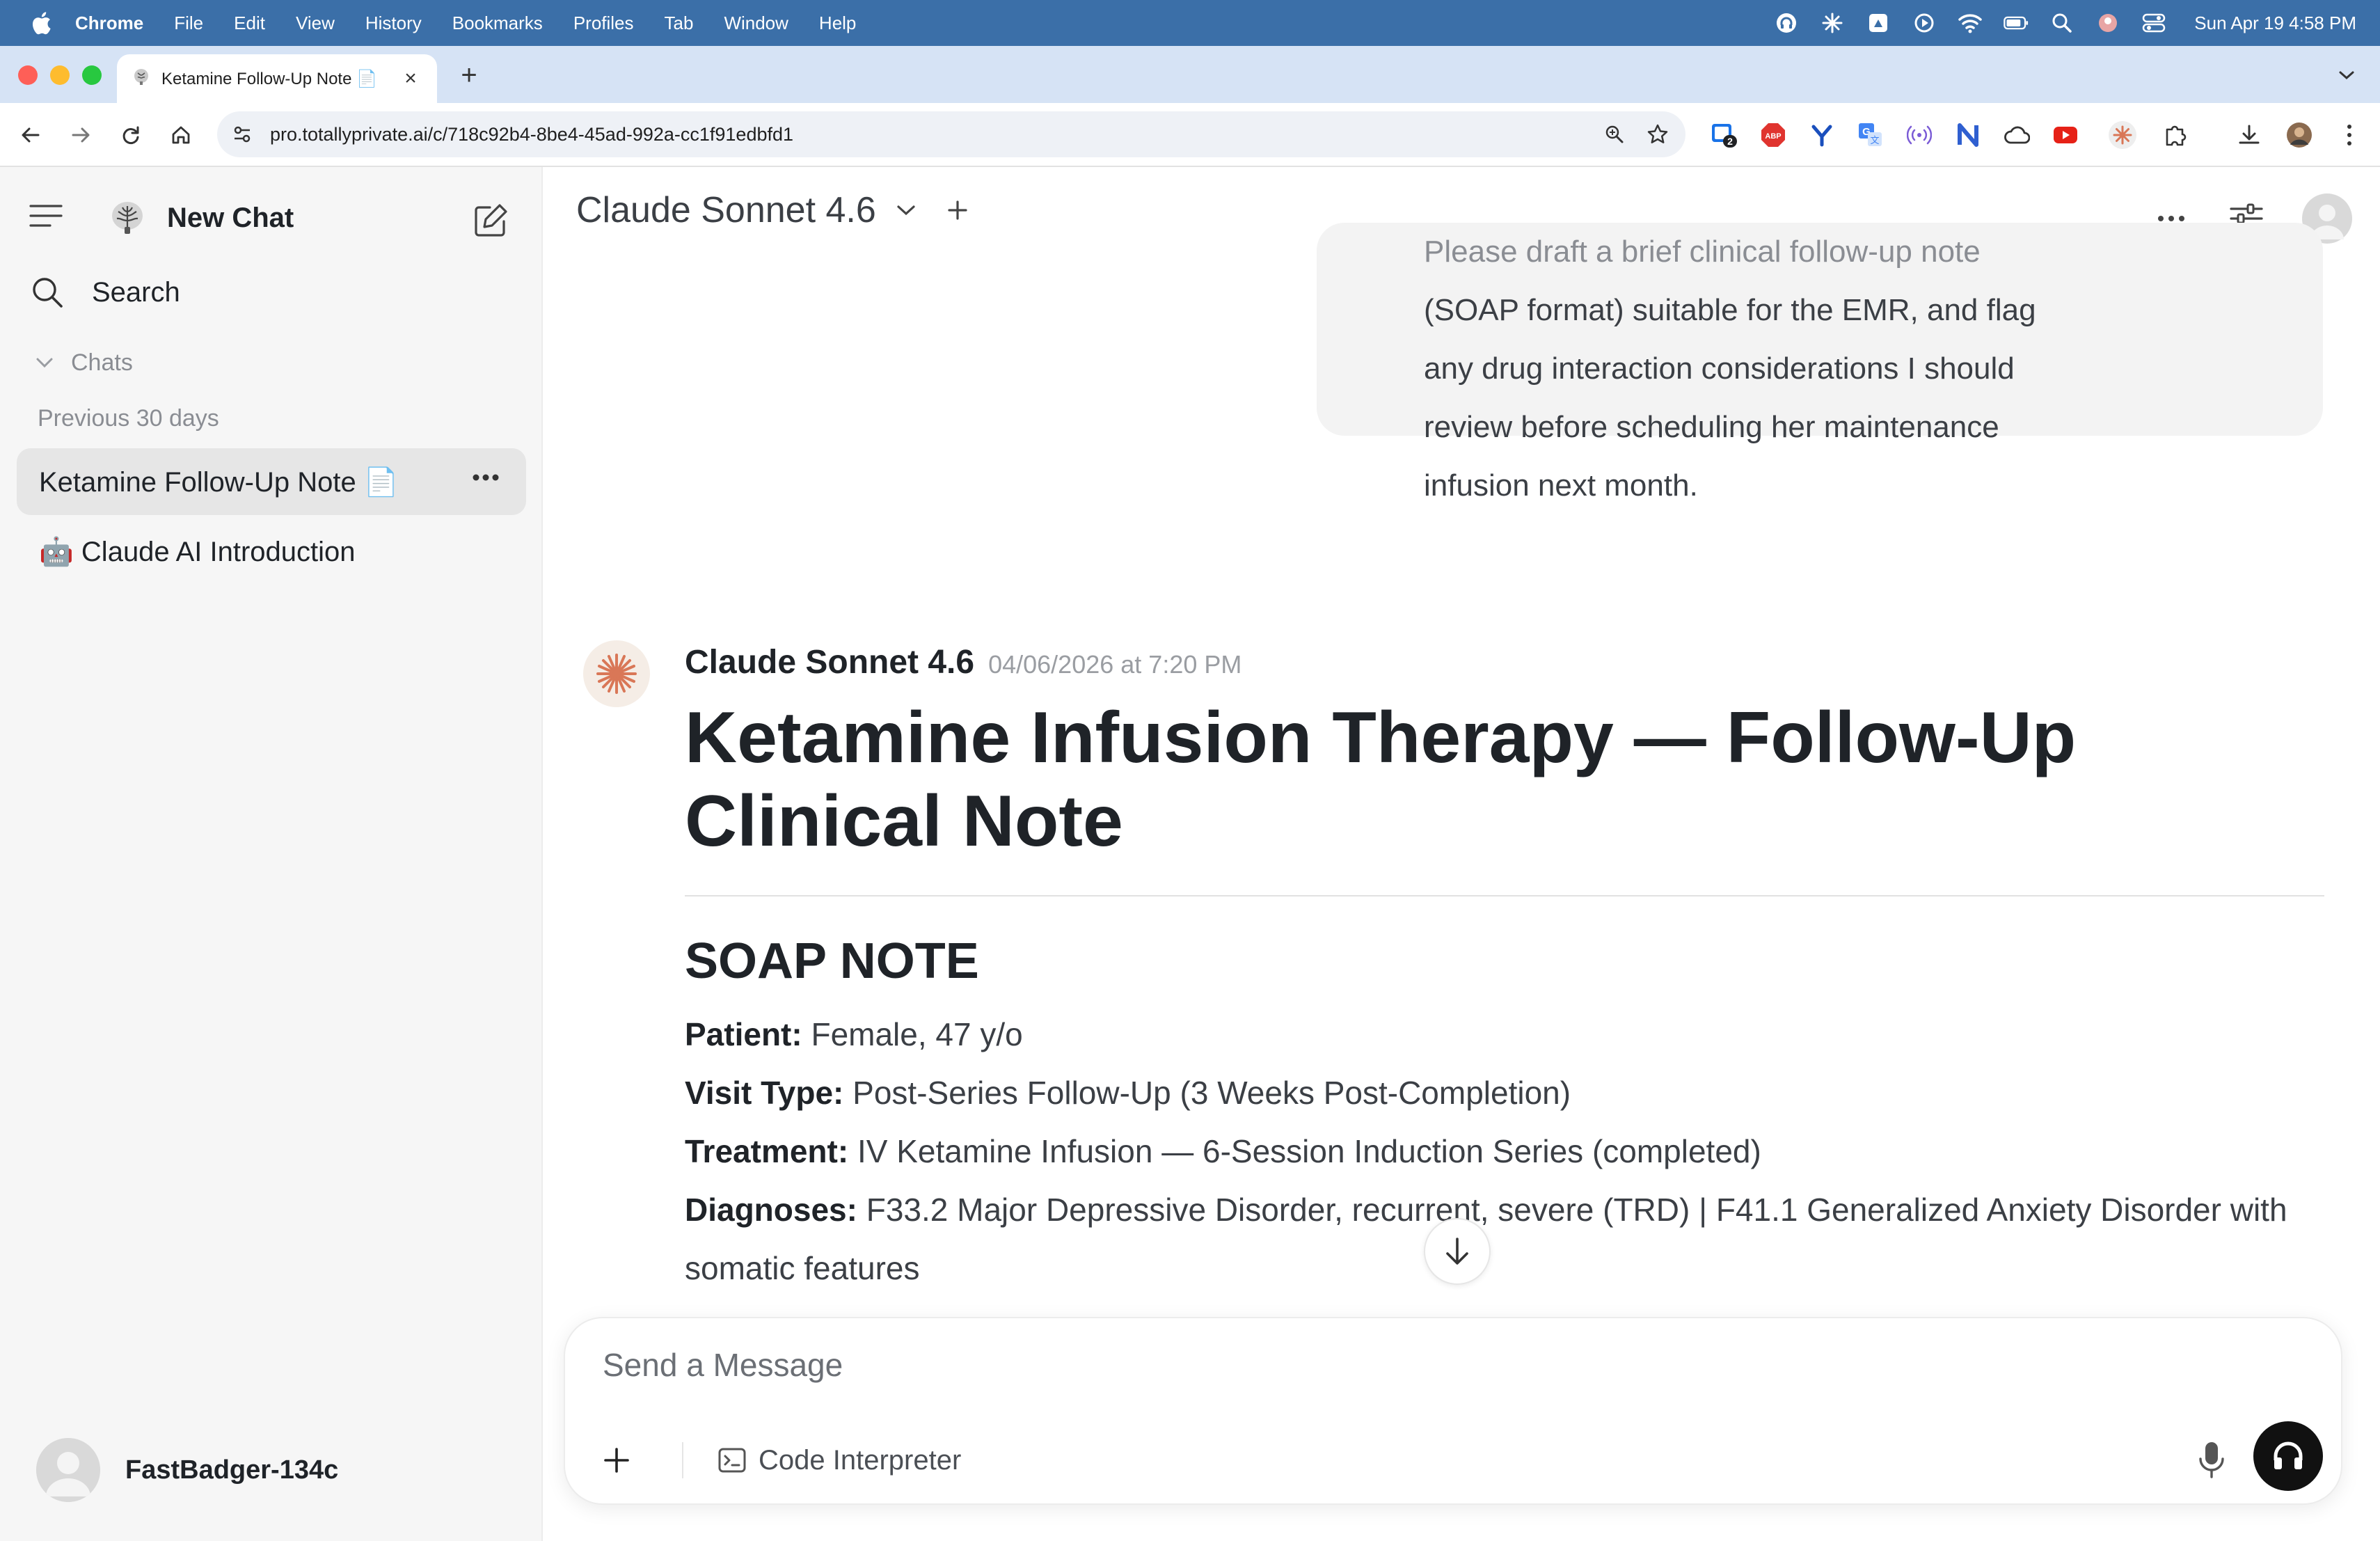 Image resolution: width=2380 pixels, height=1541 pixels. What do you see at coordinates (679, 23) in the screenshot?
I see `menu-tab: Tab` at bounding box center [679, 23].